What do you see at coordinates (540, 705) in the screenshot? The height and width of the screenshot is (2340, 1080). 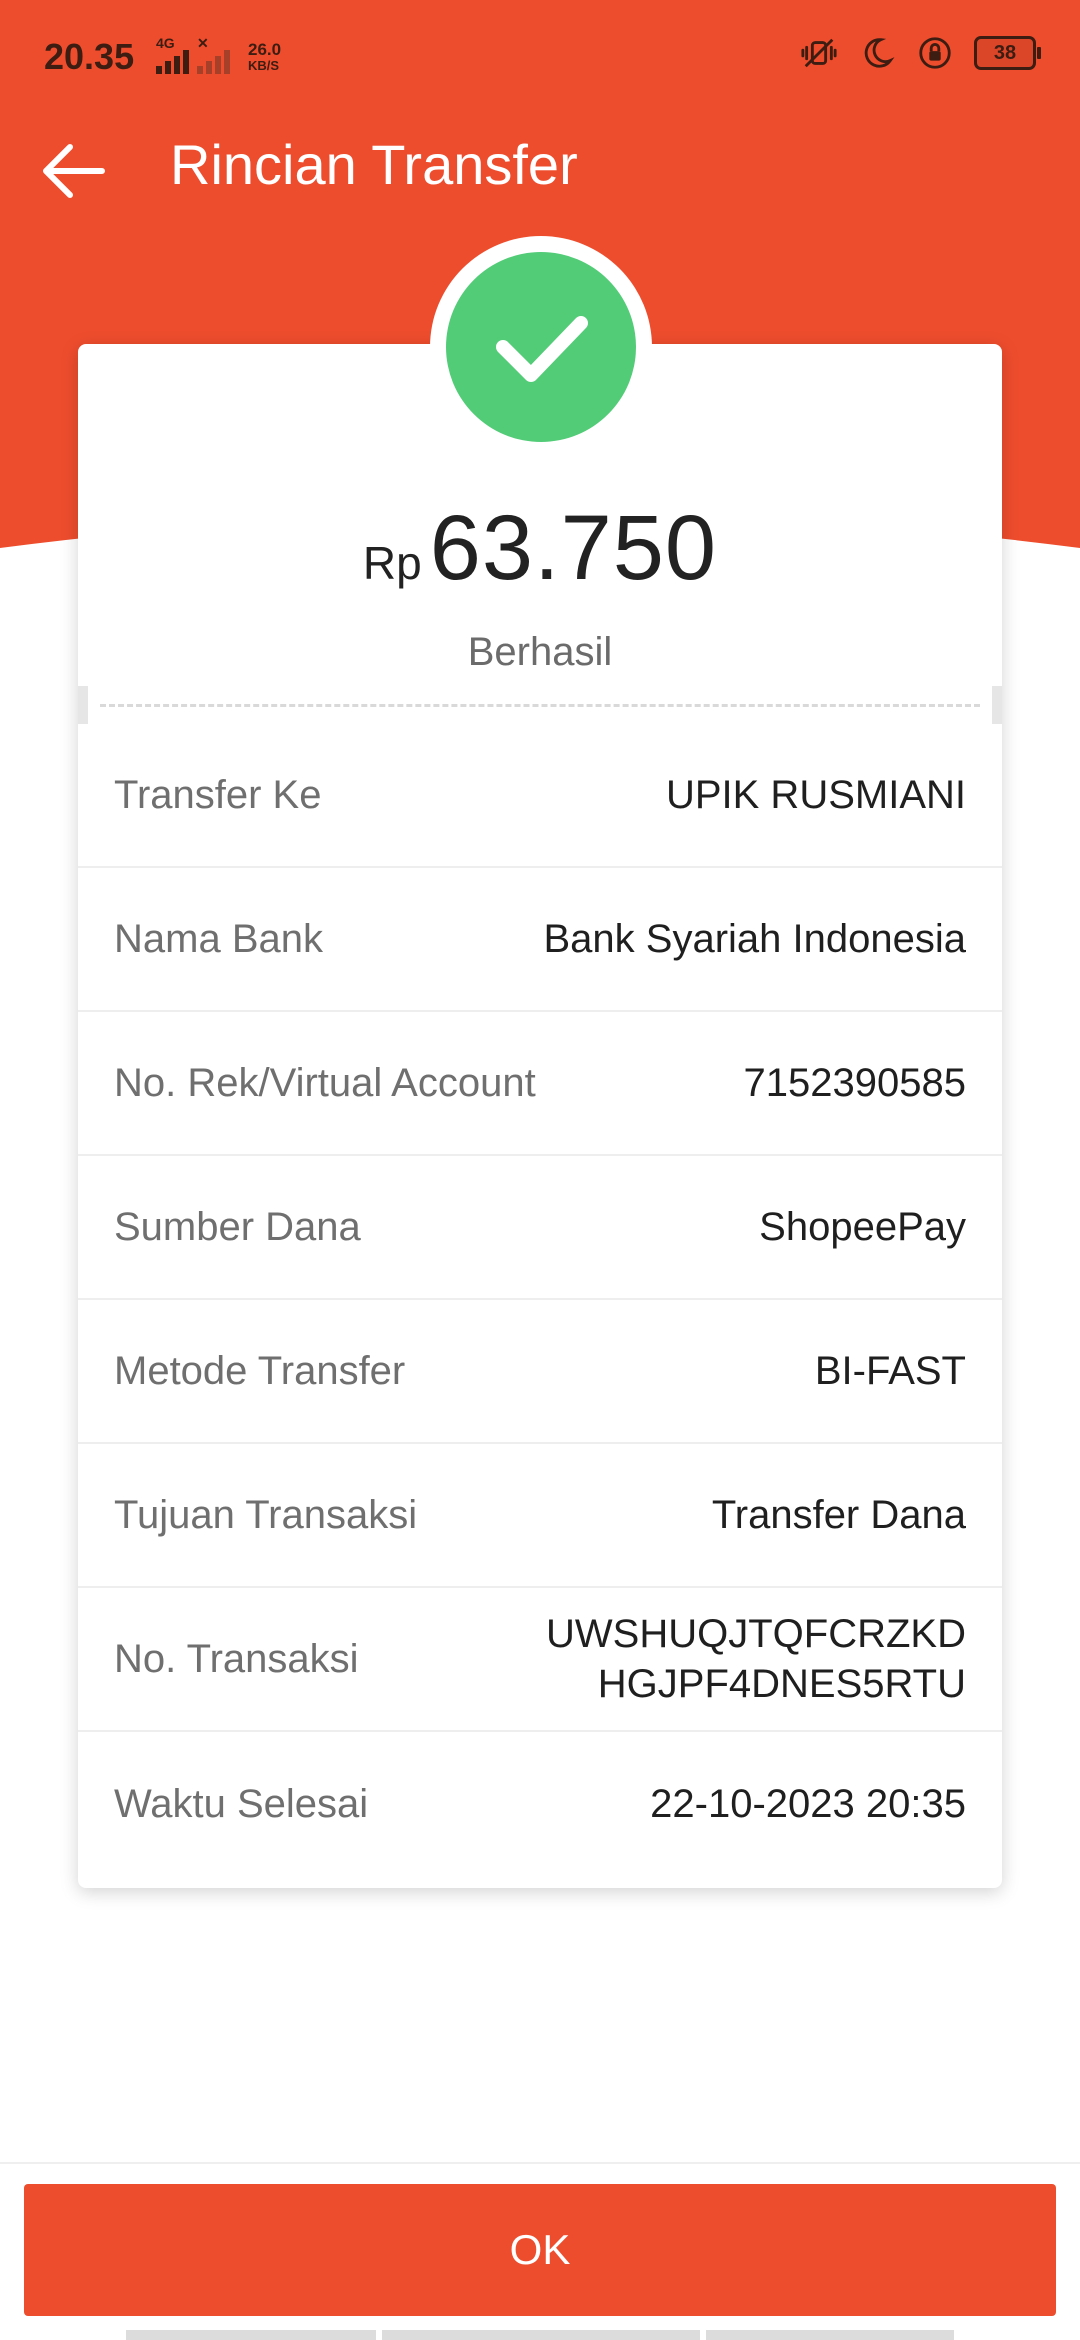 I see `dashed-divider` at bounding box center [540, 705].